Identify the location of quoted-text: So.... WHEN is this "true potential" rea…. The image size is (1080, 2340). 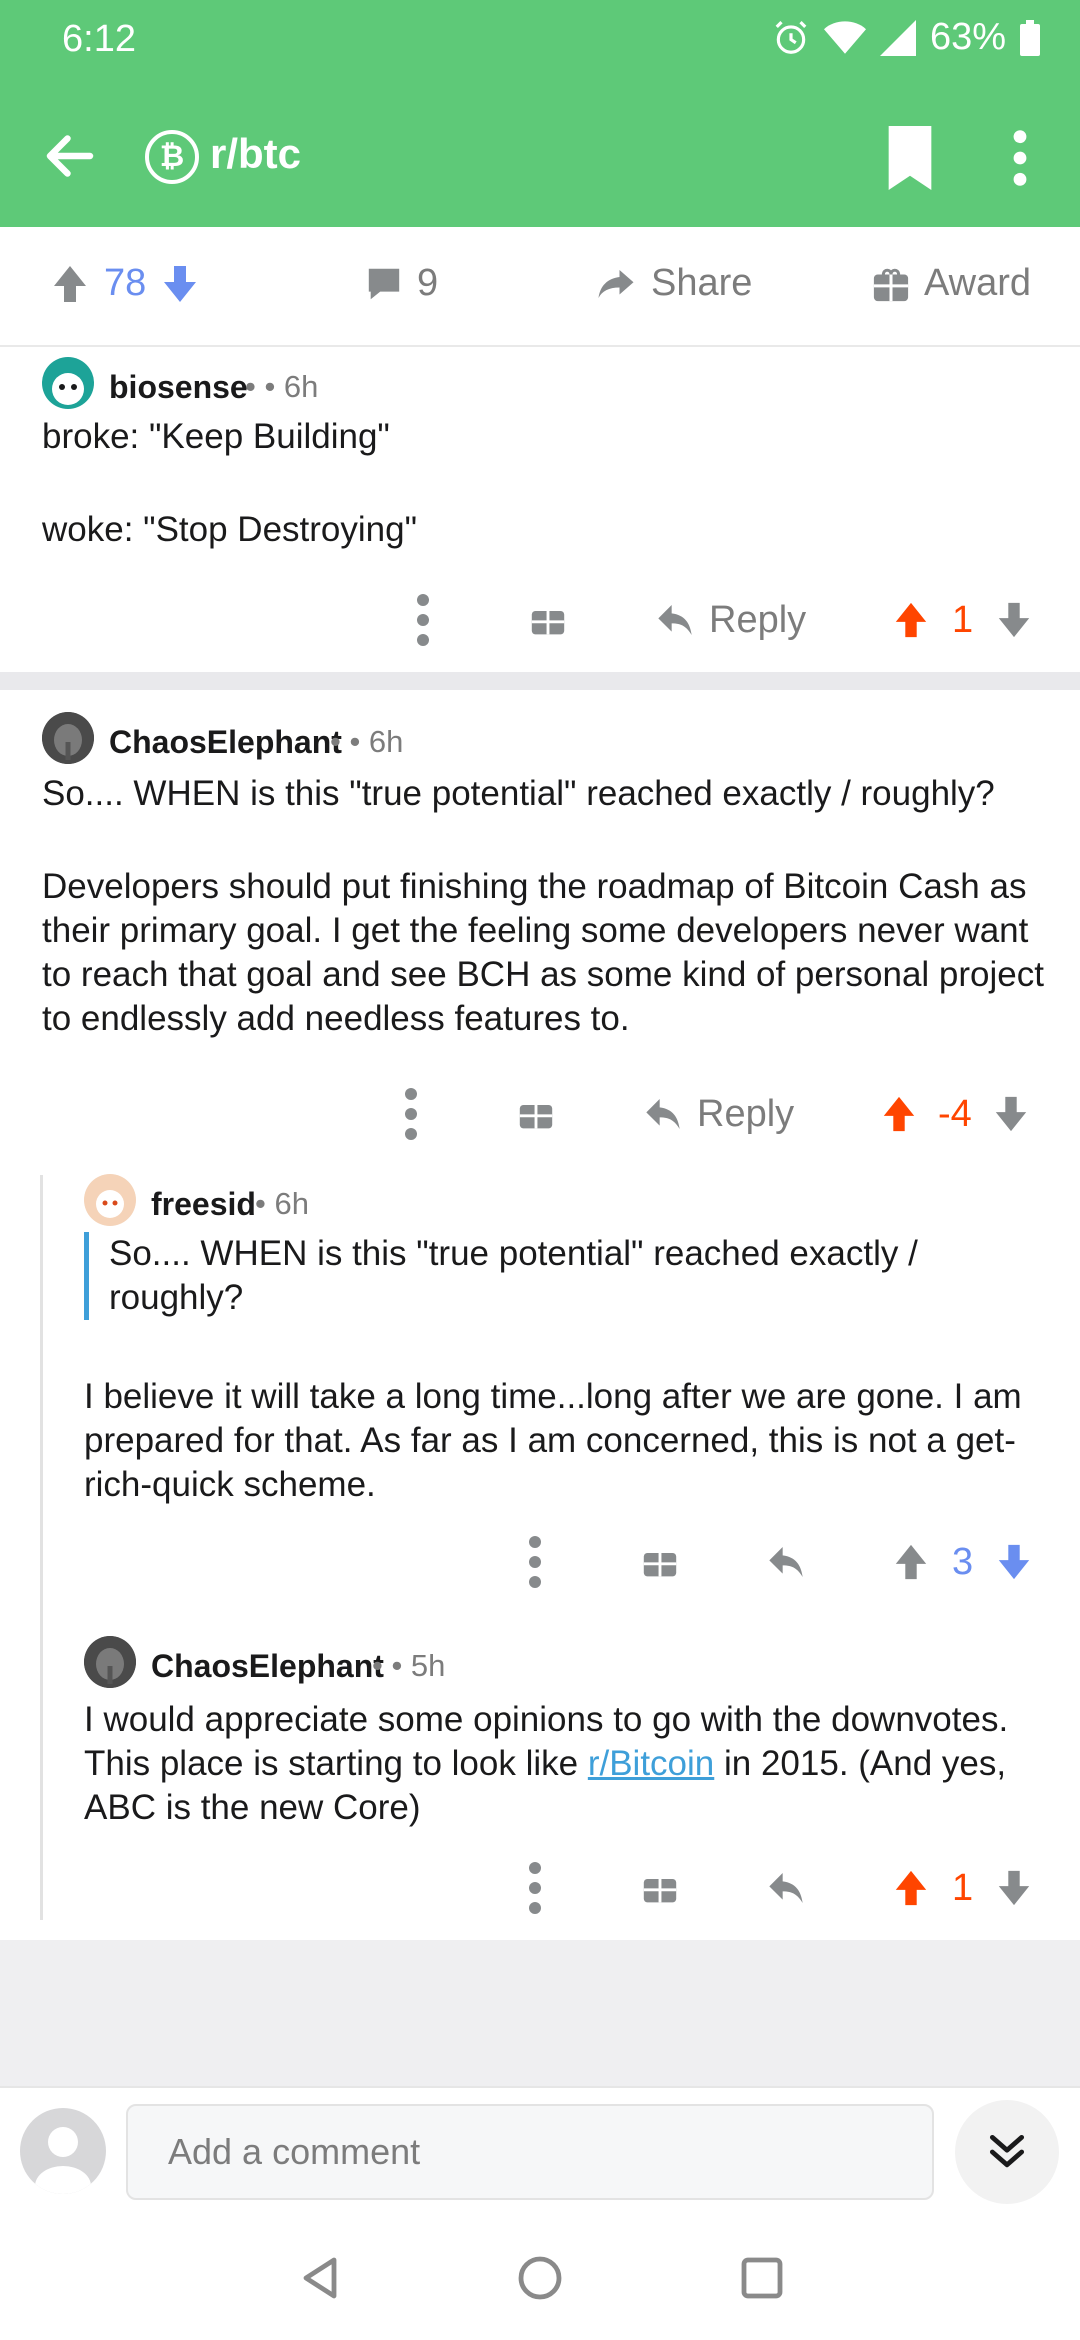
(534, 1276).